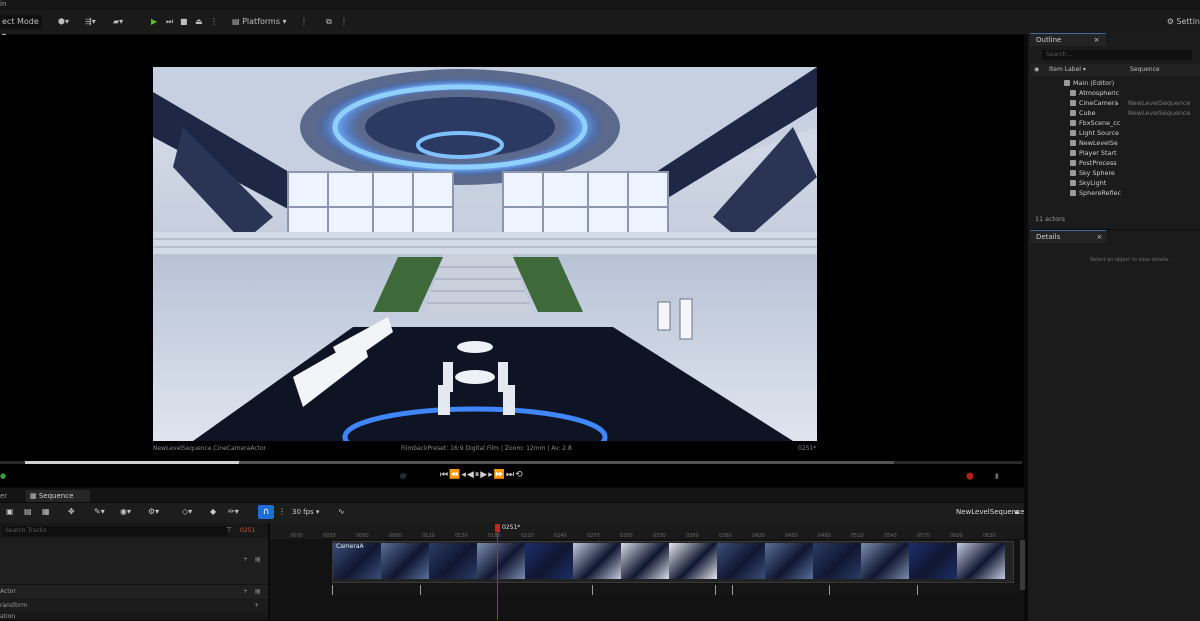  Describe the element at coordinates (497, 528) in the screenshot. I see `playhead-handle` at that location.